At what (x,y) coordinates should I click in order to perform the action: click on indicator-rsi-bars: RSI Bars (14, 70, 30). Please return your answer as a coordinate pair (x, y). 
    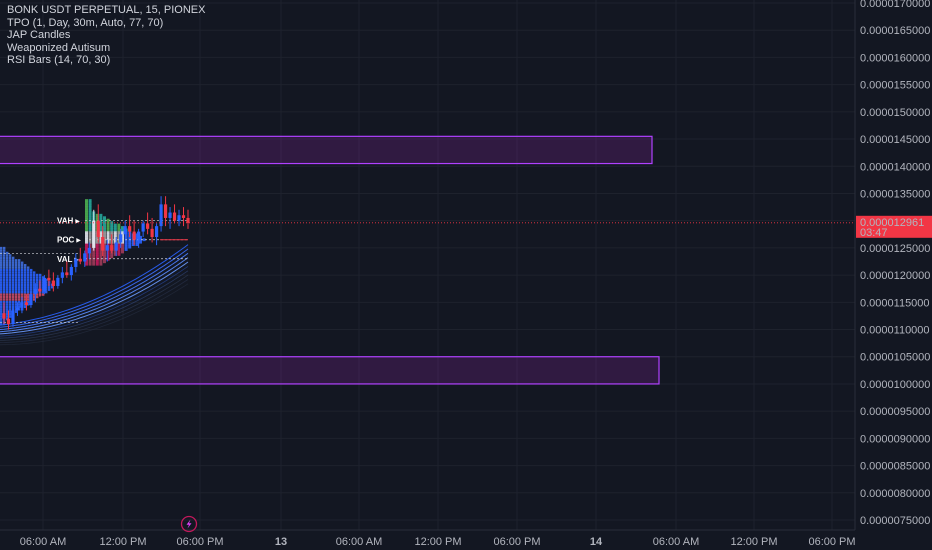
    Looking at the image, I should click on (106, 60).